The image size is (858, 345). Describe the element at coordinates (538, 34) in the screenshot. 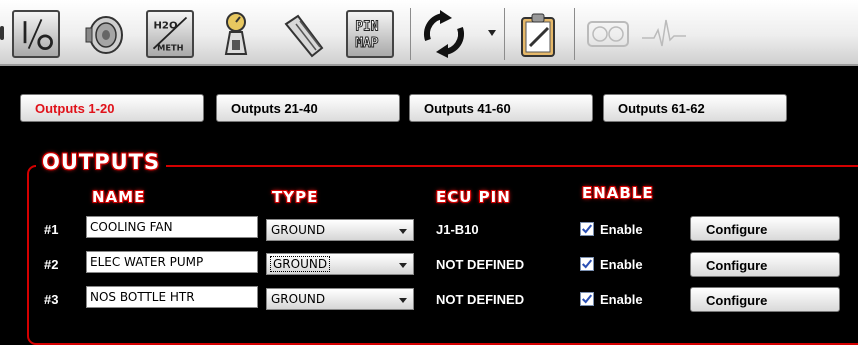

I see `clipboard-notes-icon` at that location.